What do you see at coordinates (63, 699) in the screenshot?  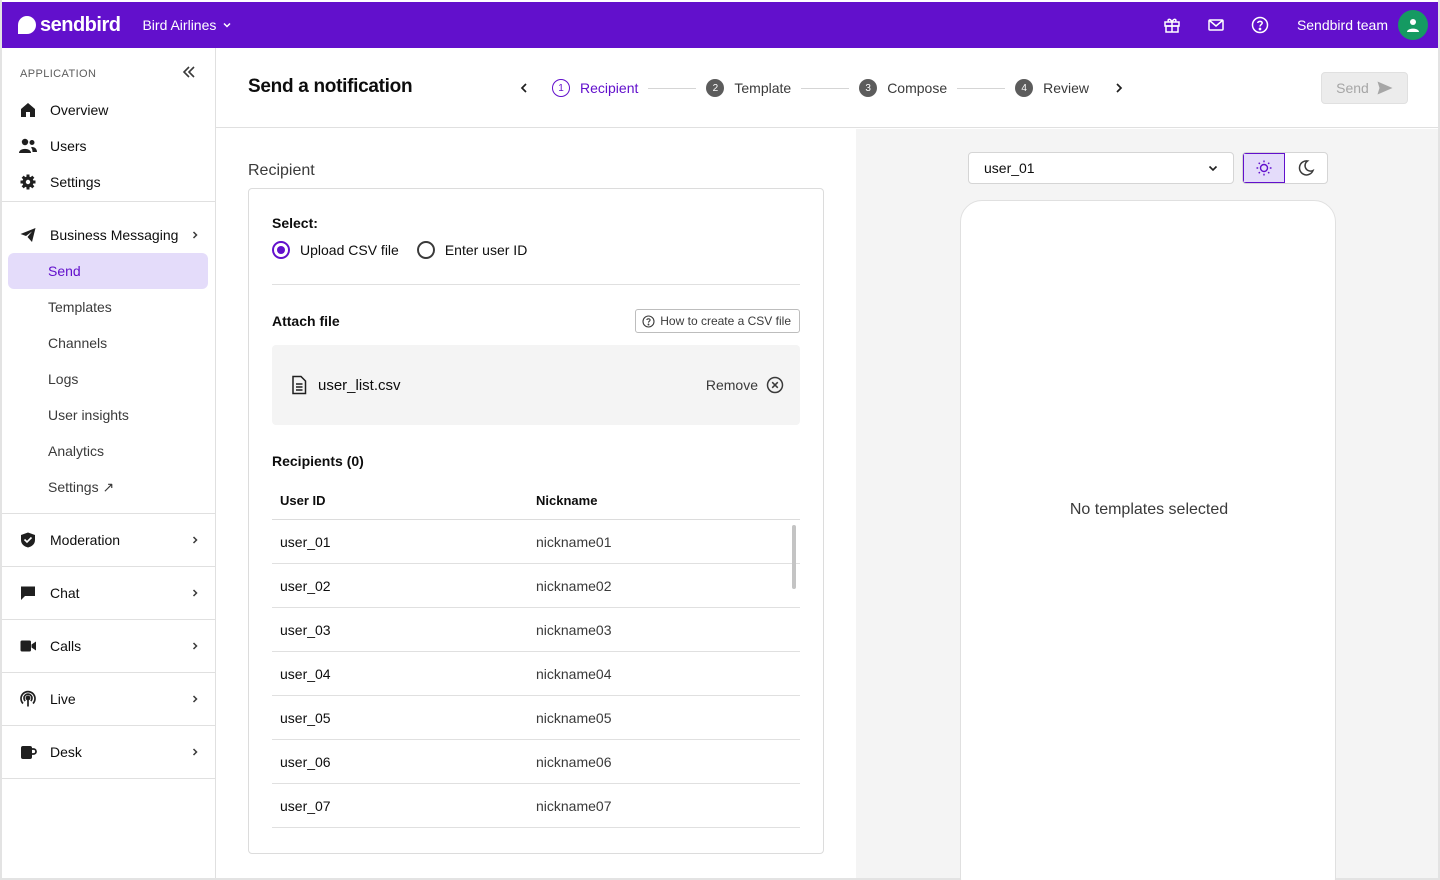 I see `sidebar-item-label: Live` at bounding box center [63, 699].